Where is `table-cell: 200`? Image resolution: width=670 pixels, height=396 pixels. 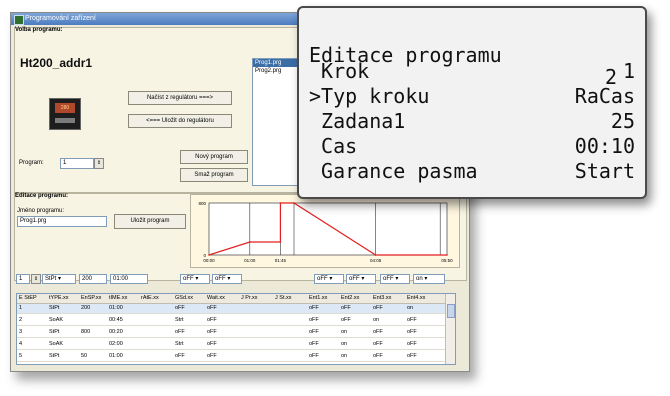 table-cell: 200 is located at coordinates (86, 308).